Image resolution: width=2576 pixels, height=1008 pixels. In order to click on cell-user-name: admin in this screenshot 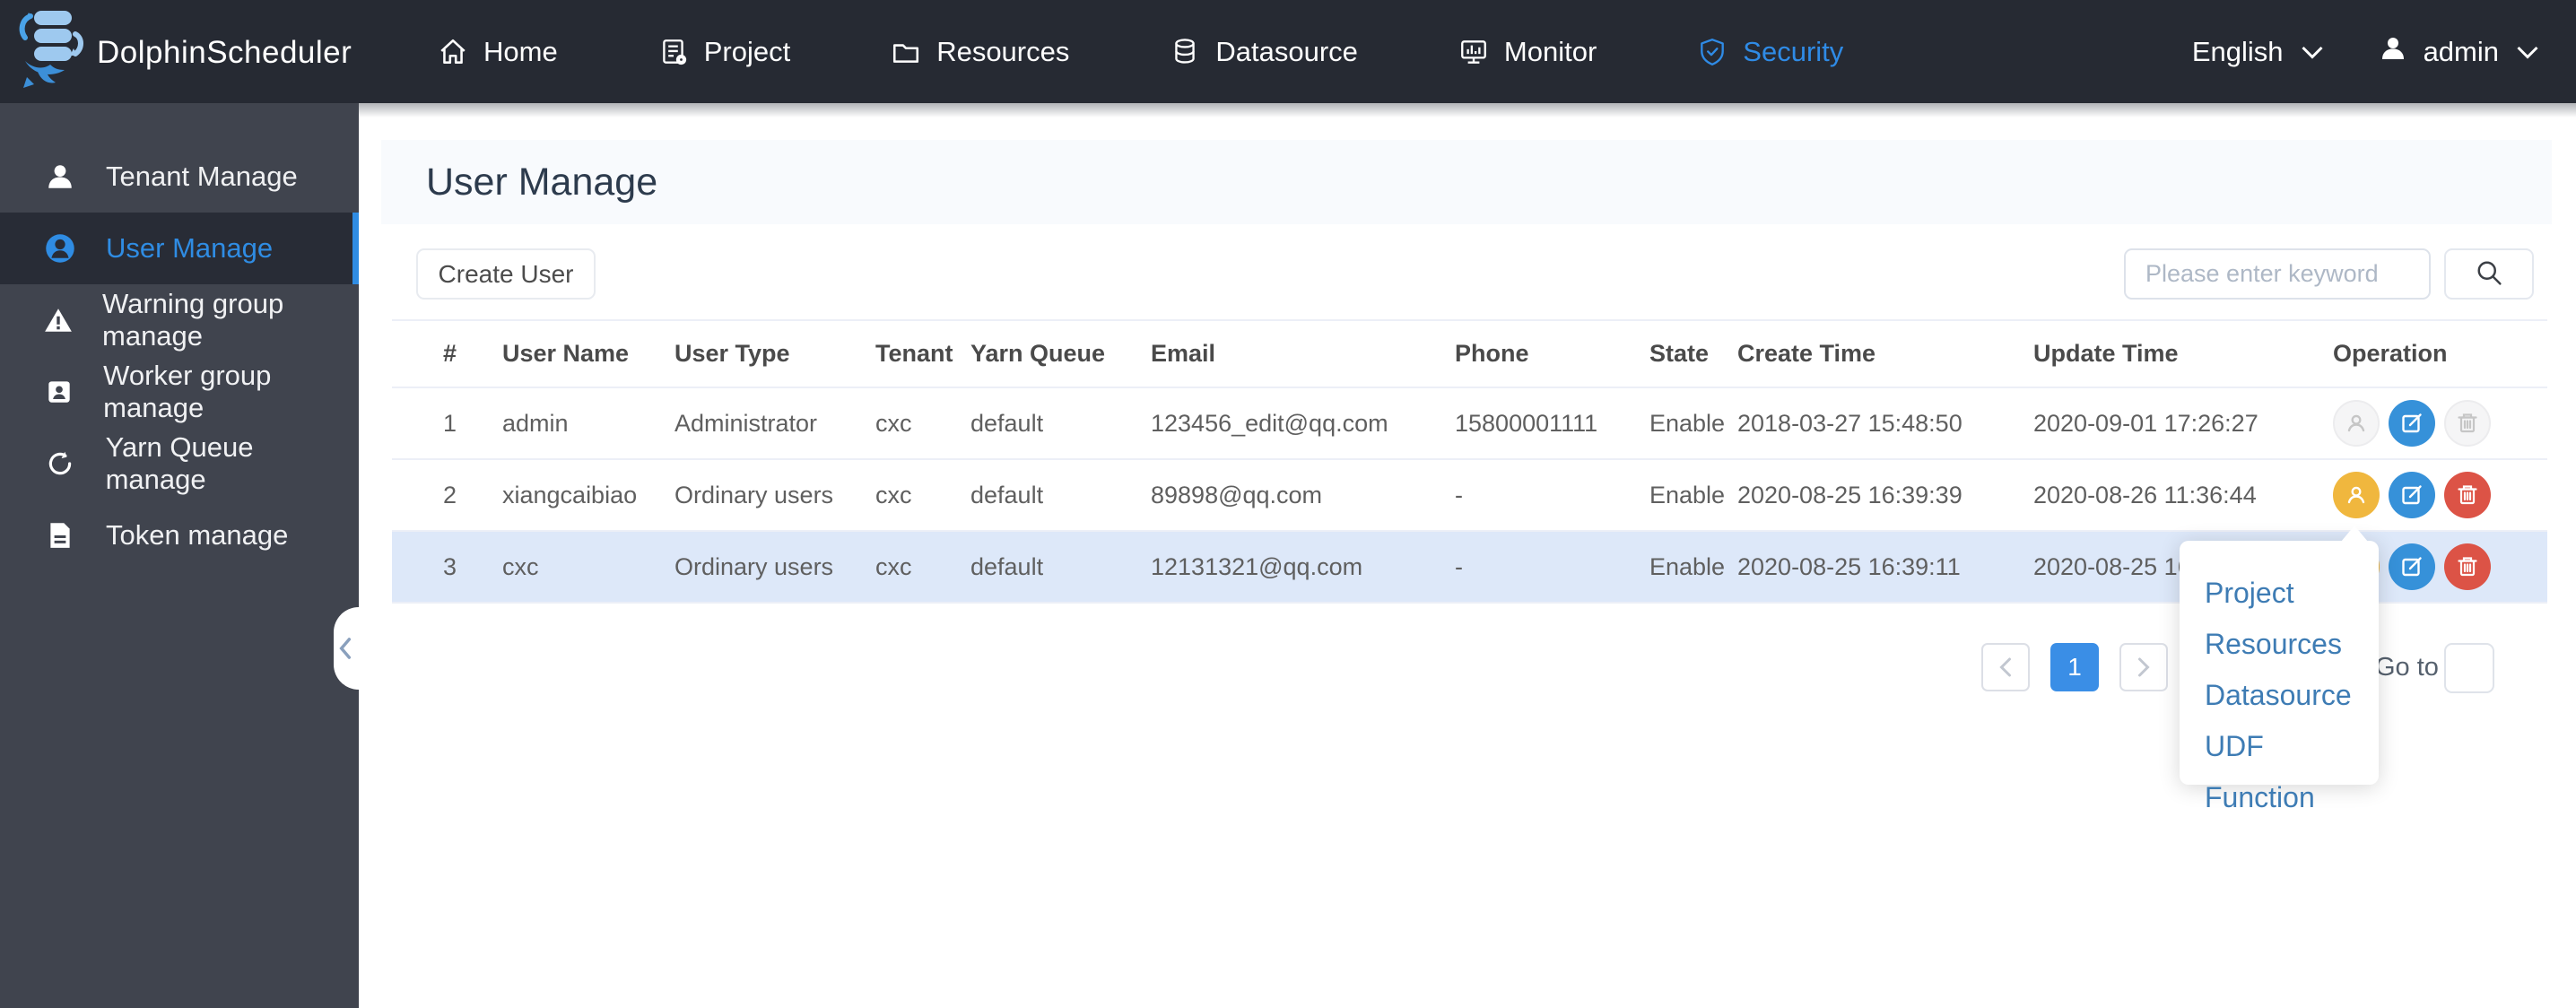, I will do `click(535, 423)`.